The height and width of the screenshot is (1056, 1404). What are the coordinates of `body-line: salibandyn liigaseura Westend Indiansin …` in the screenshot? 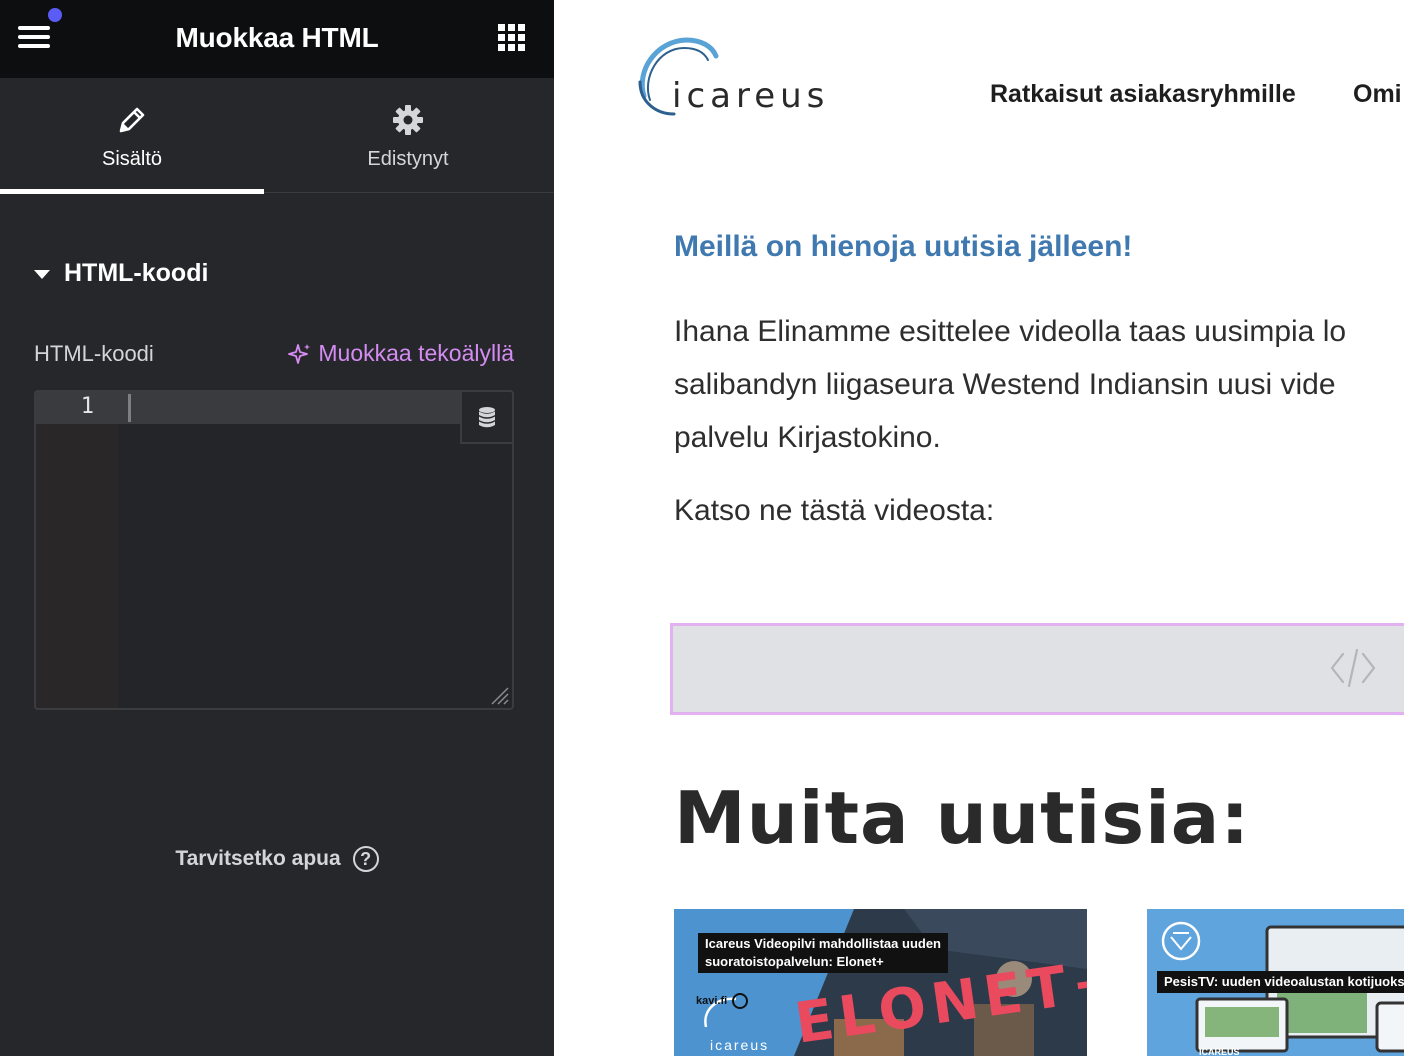 It's located at (1005, 384).